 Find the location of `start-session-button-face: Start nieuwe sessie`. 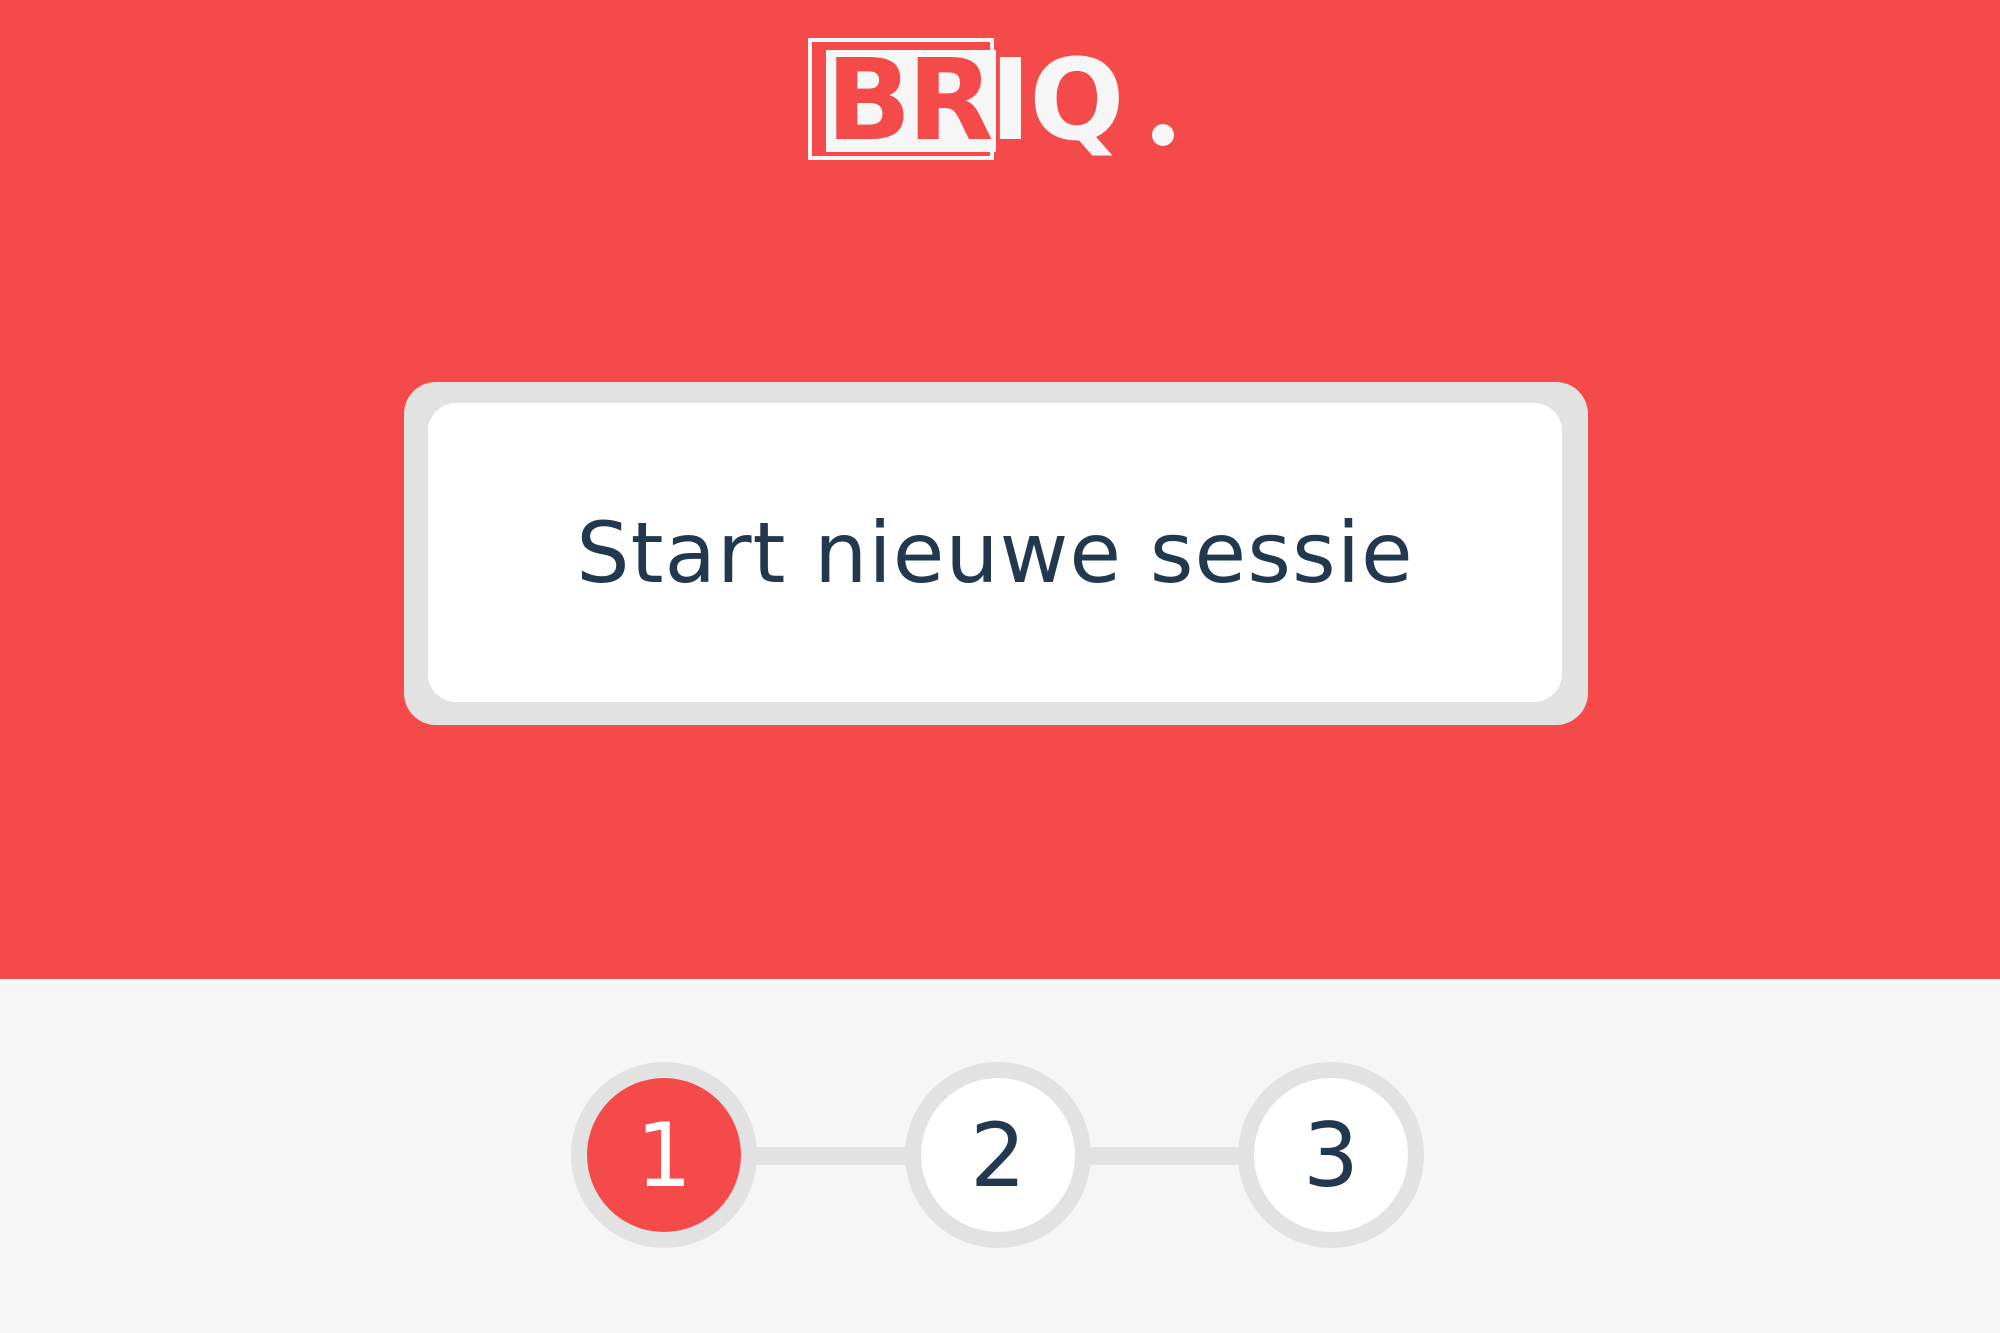

start-session-button-face: Start nieuwe sessie is located at coordinates (995, 552).